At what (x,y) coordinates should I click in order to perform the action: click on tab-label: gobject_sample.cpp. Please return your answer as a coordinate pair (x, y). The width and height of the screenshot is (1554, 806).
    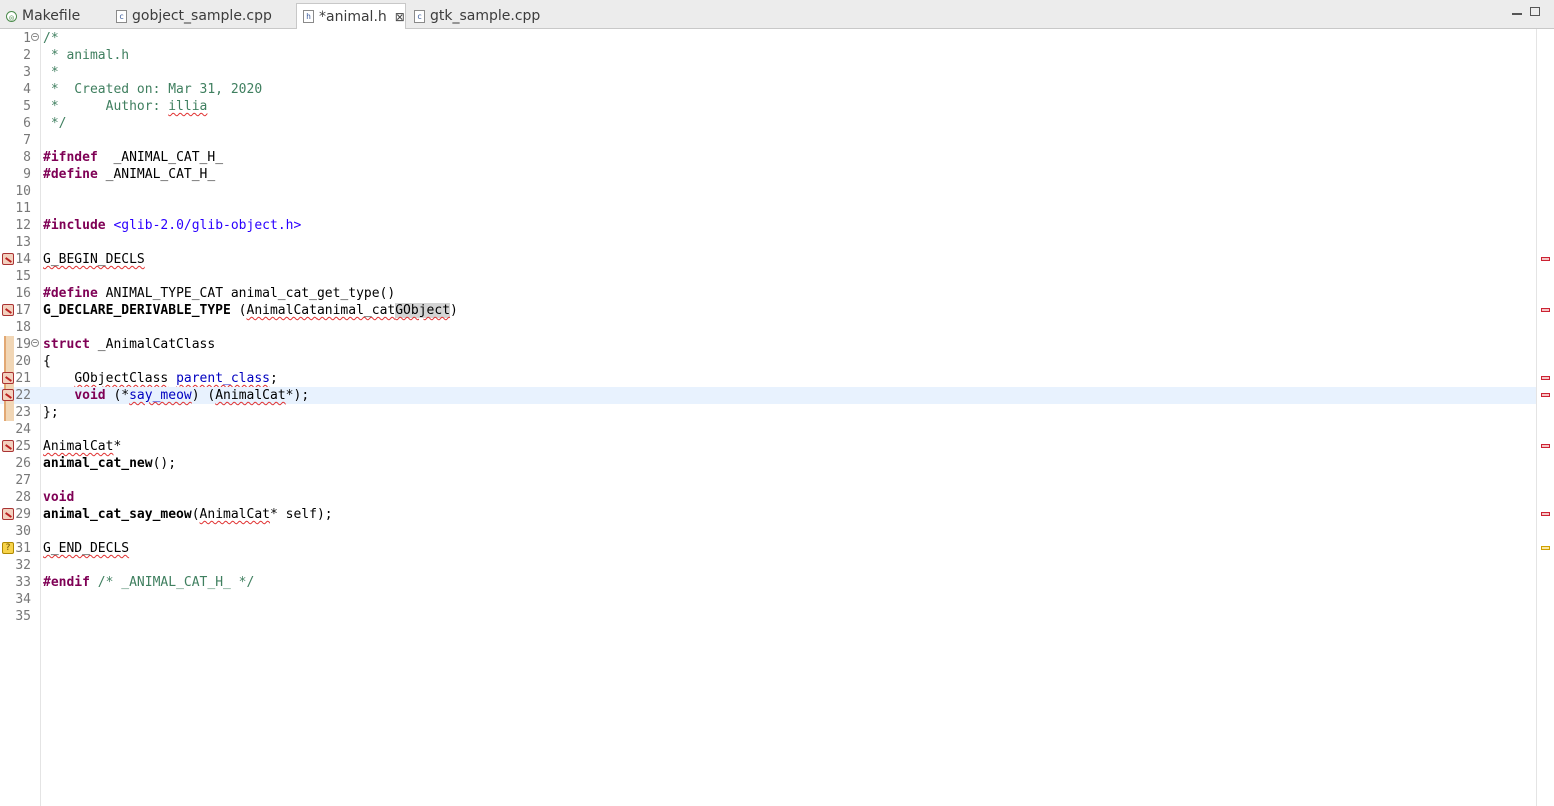
    Looking at the image, I should click on (202, 16).